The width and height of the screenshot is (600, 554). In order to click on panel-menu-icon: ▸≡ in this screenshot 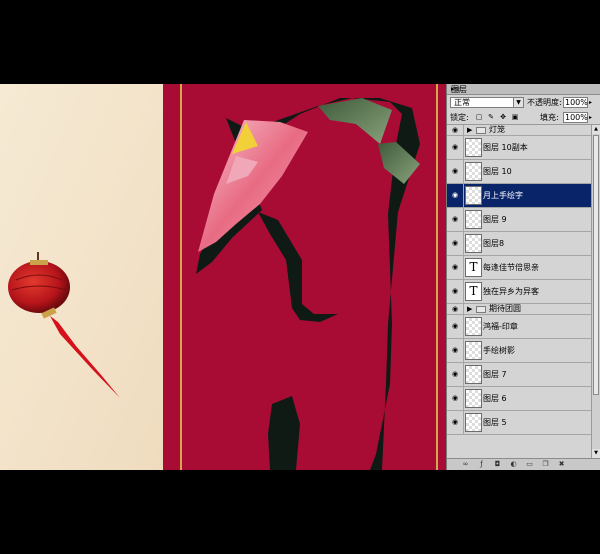, I will do `click(524, 89)`.